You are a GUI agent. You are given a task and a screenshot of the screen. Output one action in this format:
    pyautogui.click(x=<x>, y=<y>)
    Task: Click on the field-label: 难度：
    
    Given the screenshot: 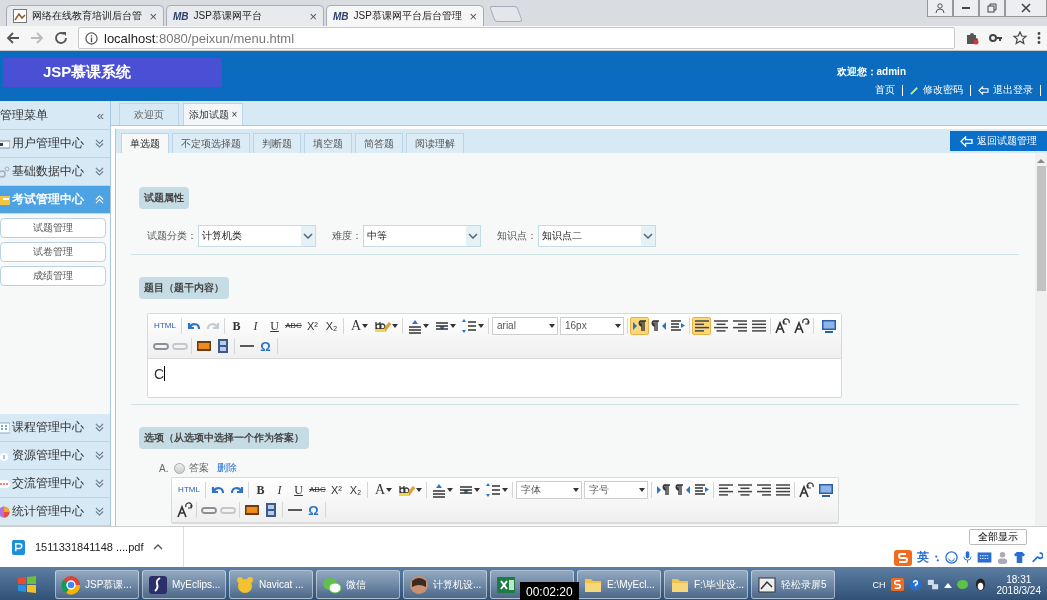 What is the action you would take?
    pyautogui.click(x=347, y=236)
    